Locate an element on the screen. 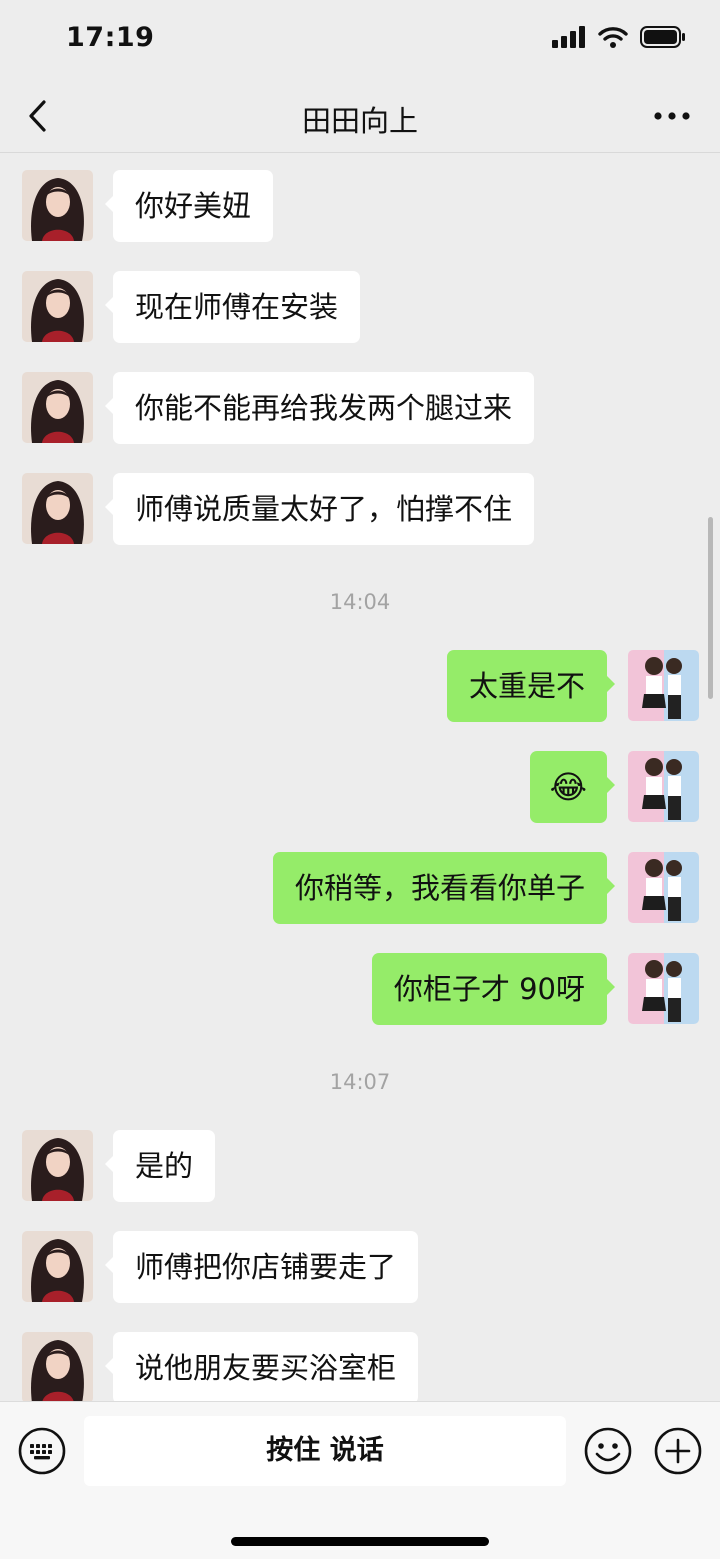  message-row: 太重是不 is located at coordinates (360, 686).